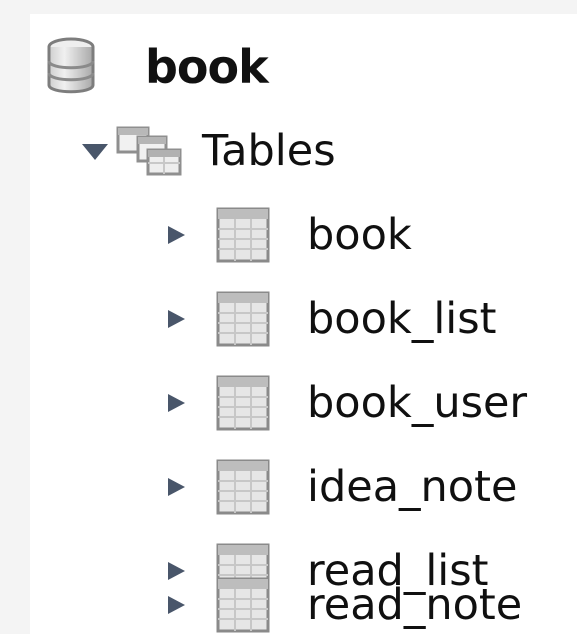 This screenshot has height=634, width=577. What do you see at coordinates (412, 486) in the screenshot?
I see `table-name: idea_note` at bounding box center [412, 486].